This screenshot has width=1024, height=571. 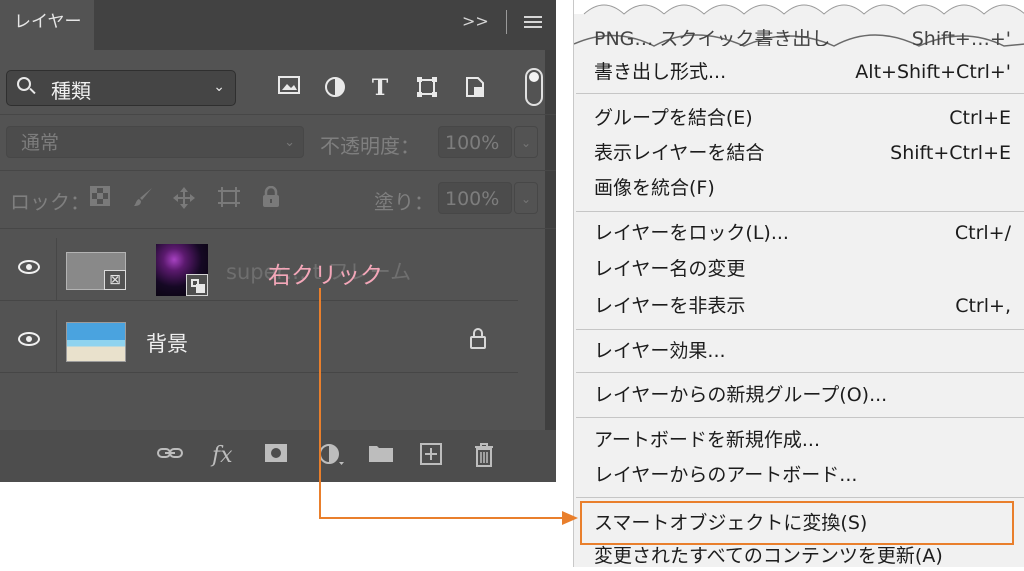 What do you see at coordinates (797, 523) in the screenshot?
I see `highlight-box` at bounding box center [797, 523].